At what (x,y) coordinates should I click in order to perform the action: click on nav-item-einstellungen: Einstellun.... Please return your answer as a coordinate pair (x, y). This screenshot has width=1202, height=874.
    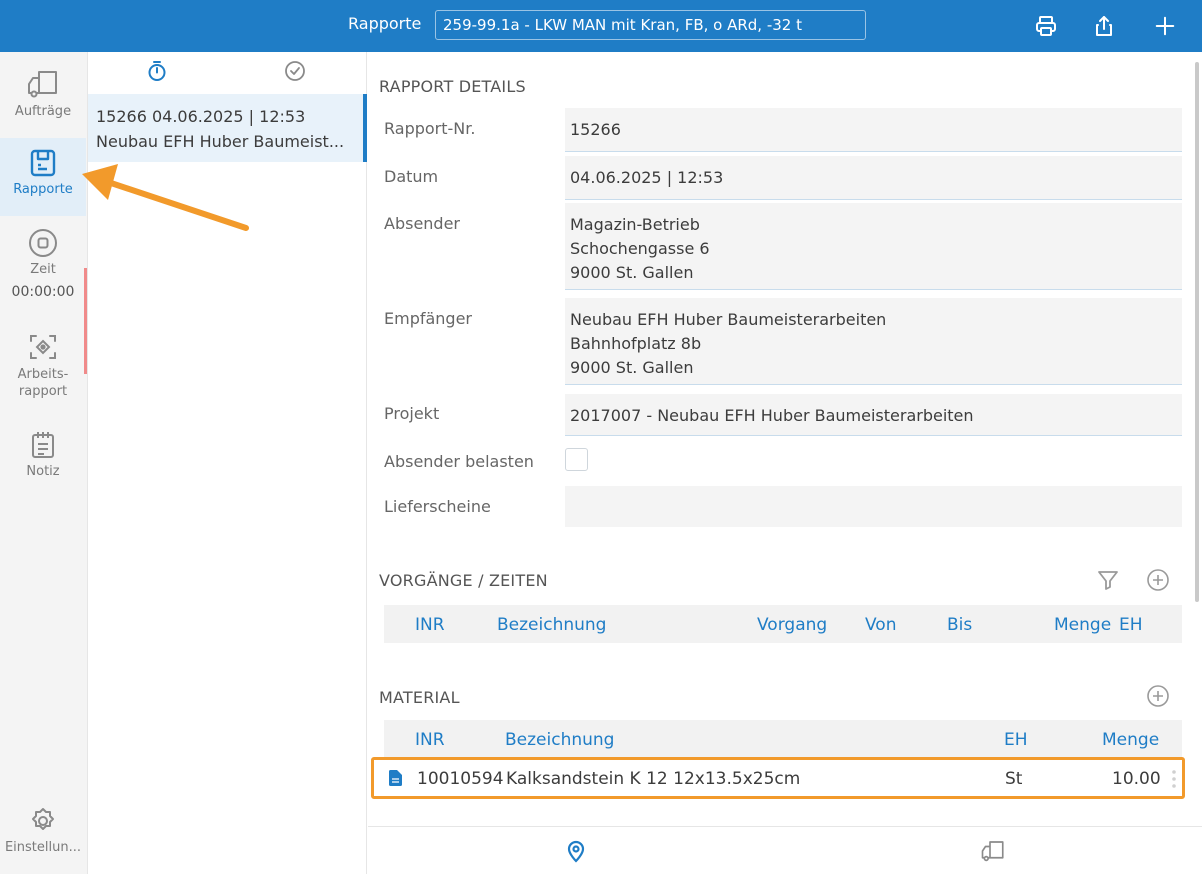
    Looking at the image, I should click on (43, 838).